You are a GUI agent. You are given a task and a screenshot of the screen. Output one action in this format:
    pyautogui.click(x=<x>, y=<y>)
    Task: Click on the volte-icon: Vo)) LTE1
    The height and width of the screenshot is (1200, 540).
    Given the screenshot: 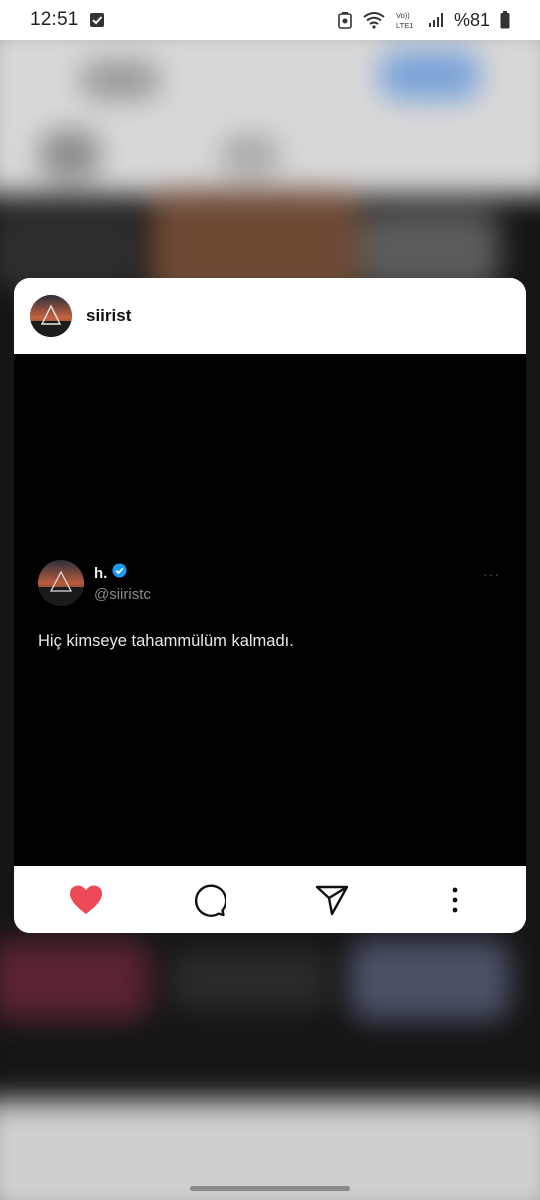 What is the action you would take?
    pyautogui.click(x=407, y=20)
    